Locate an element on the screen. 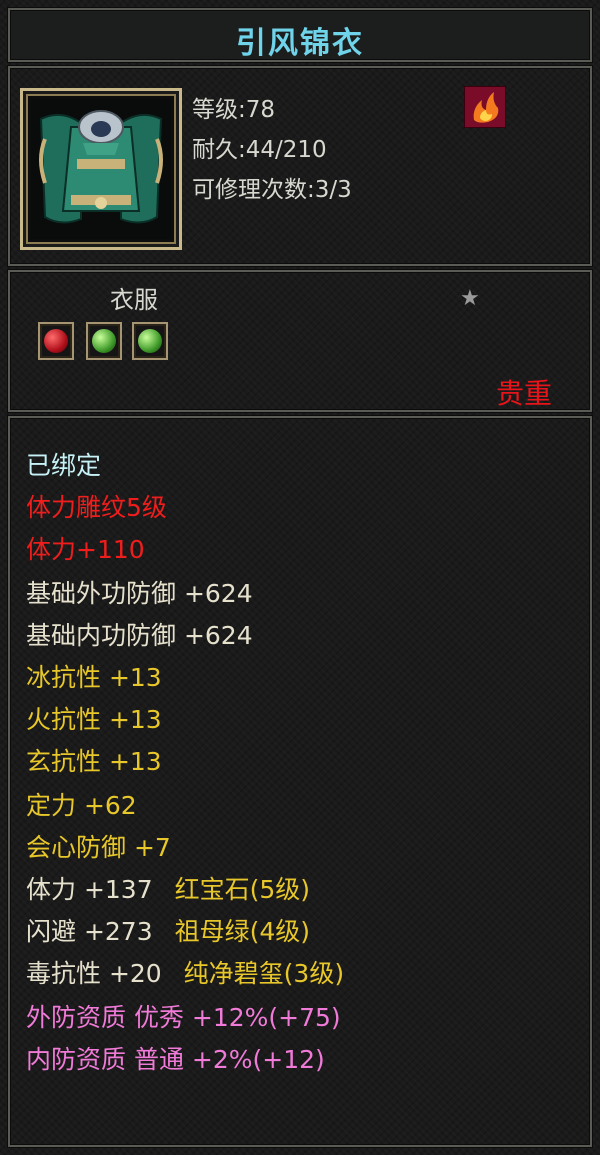  title-bar: 引风锦衣 is located at coordinates (300, 35).